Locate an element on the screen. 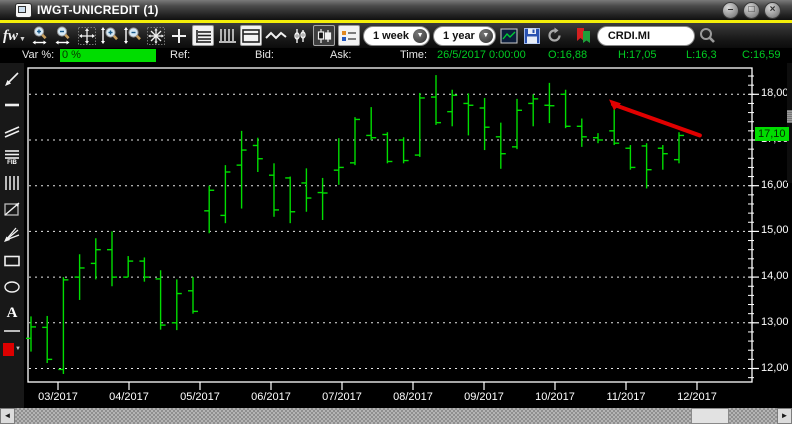 Image resolution: width=792 pixels, height=424 pixels. time-label: Time: is located at coordinates (414, 55).